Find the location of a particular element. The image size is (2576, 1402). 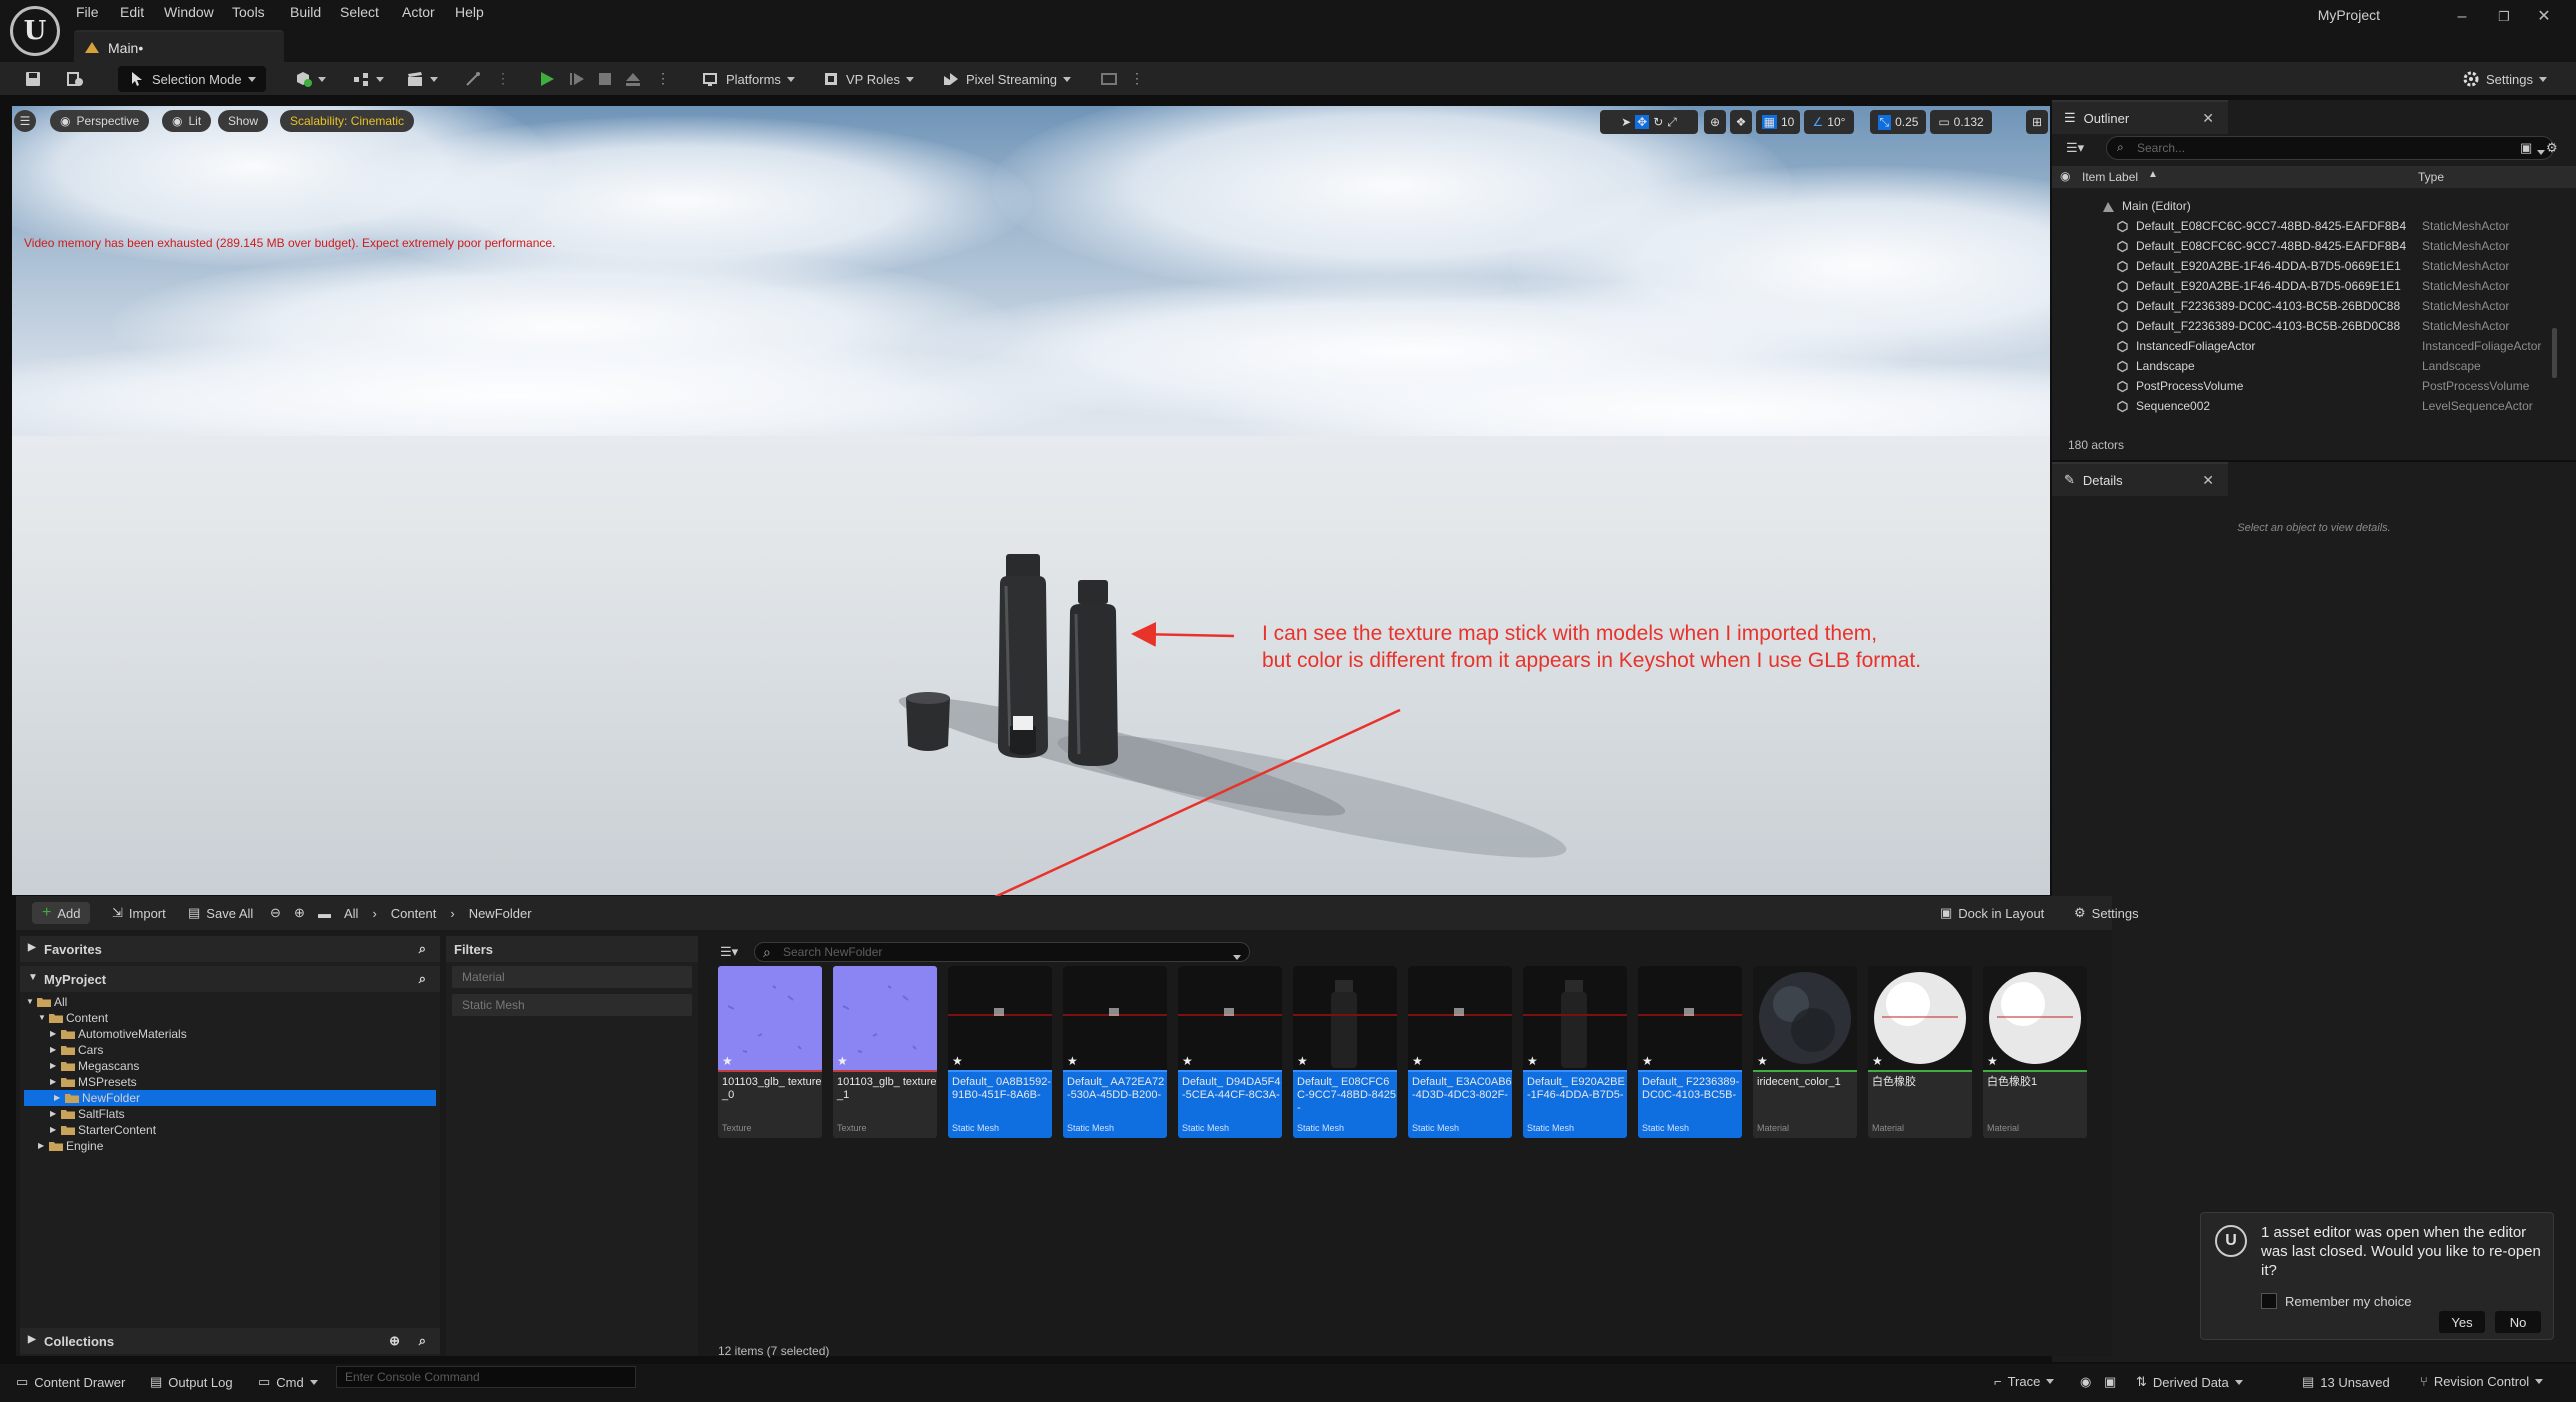

outliner-row: PostProcessVolume PostProcessVolume is located at coordinates (2312, 386).